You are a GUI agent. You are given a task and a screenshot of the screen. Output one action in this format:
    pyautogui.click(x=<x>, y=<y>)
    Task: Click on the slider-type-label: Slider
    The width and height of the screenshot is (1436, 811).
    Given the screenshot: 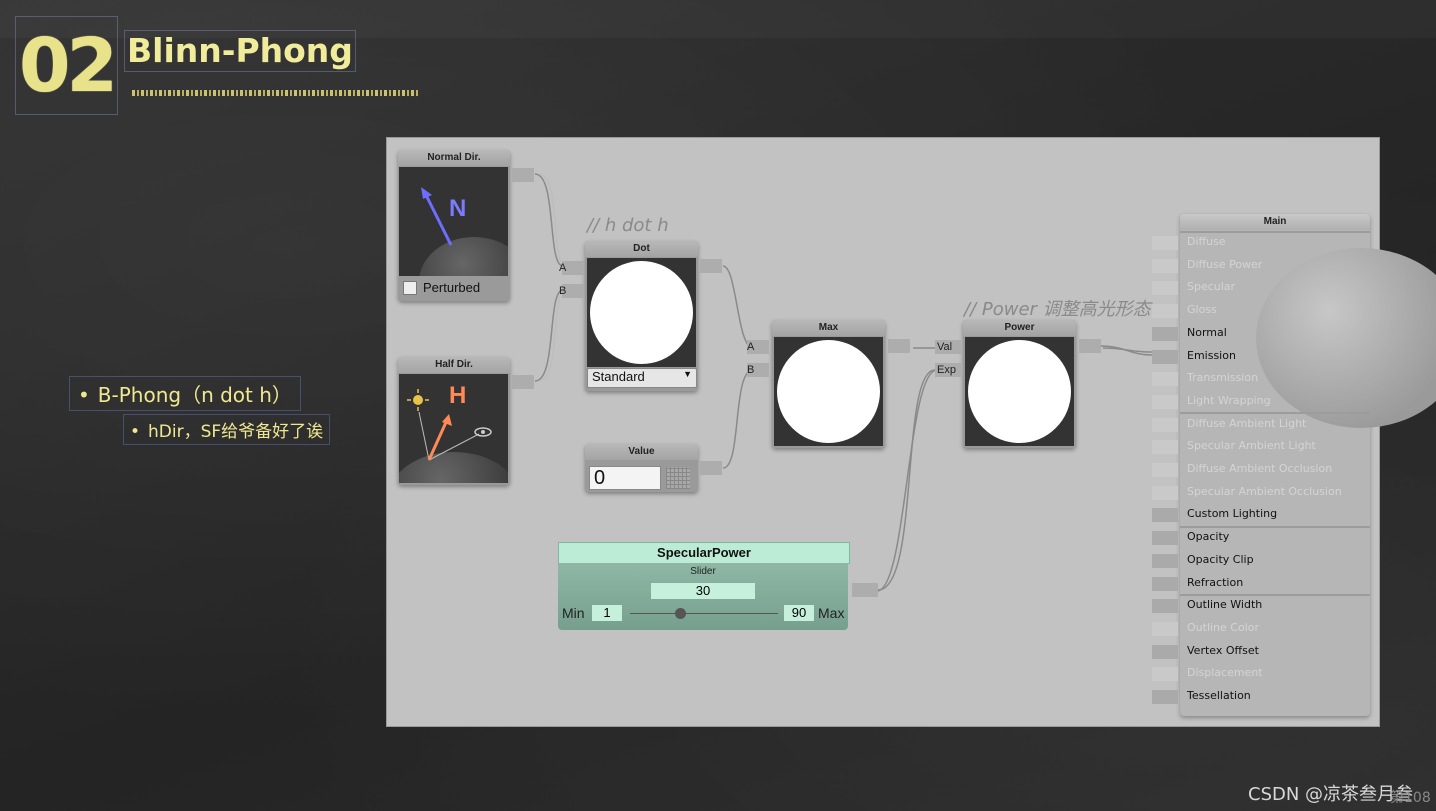 What is the action you would take?
    pyautogui.click(x=703, y=571)
    